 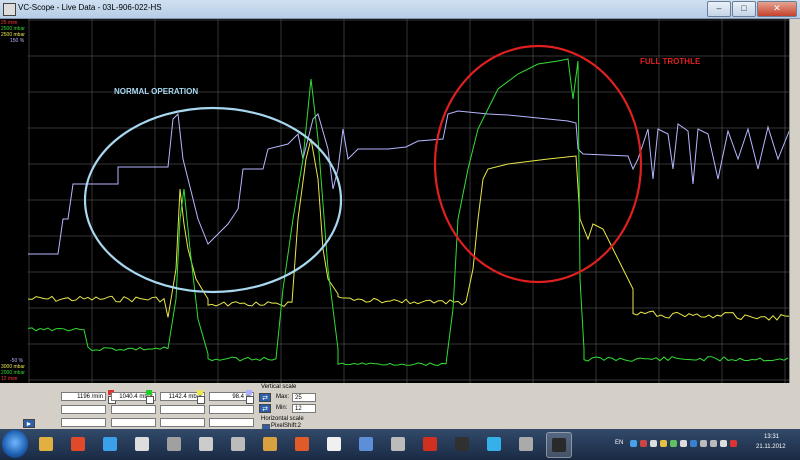 I want to click on app-icon, so click(x=9, y=9).